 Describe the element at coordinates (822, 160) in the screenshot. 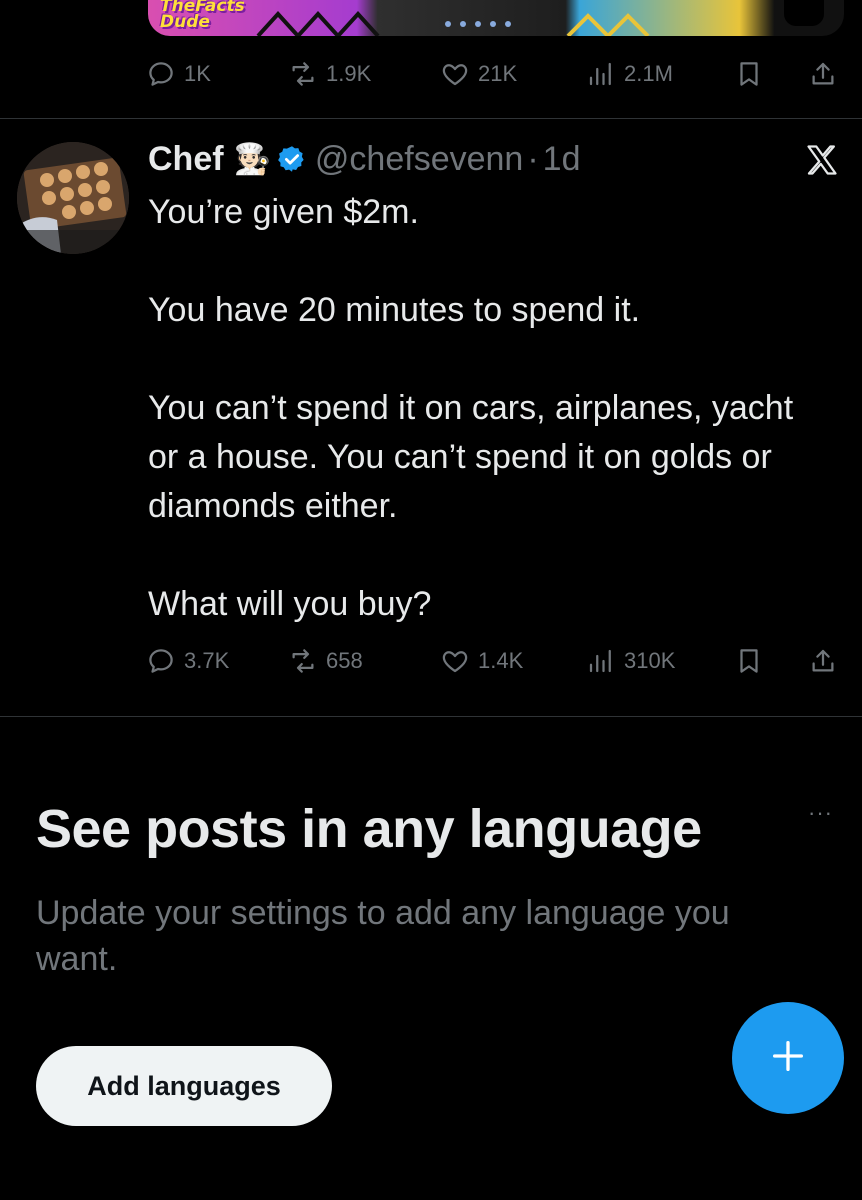

I see `x-logo-icon` at that location.